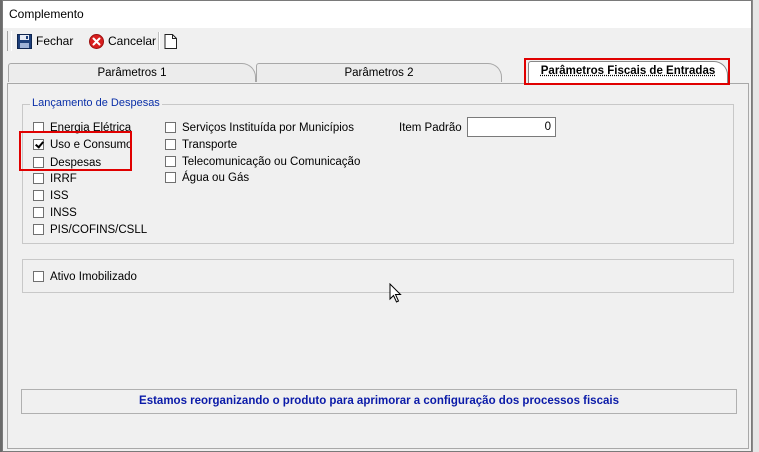 The width and height of the screenshot is (759, 452). I want to click on highlight-box-checkboxes, so click(75, 151).